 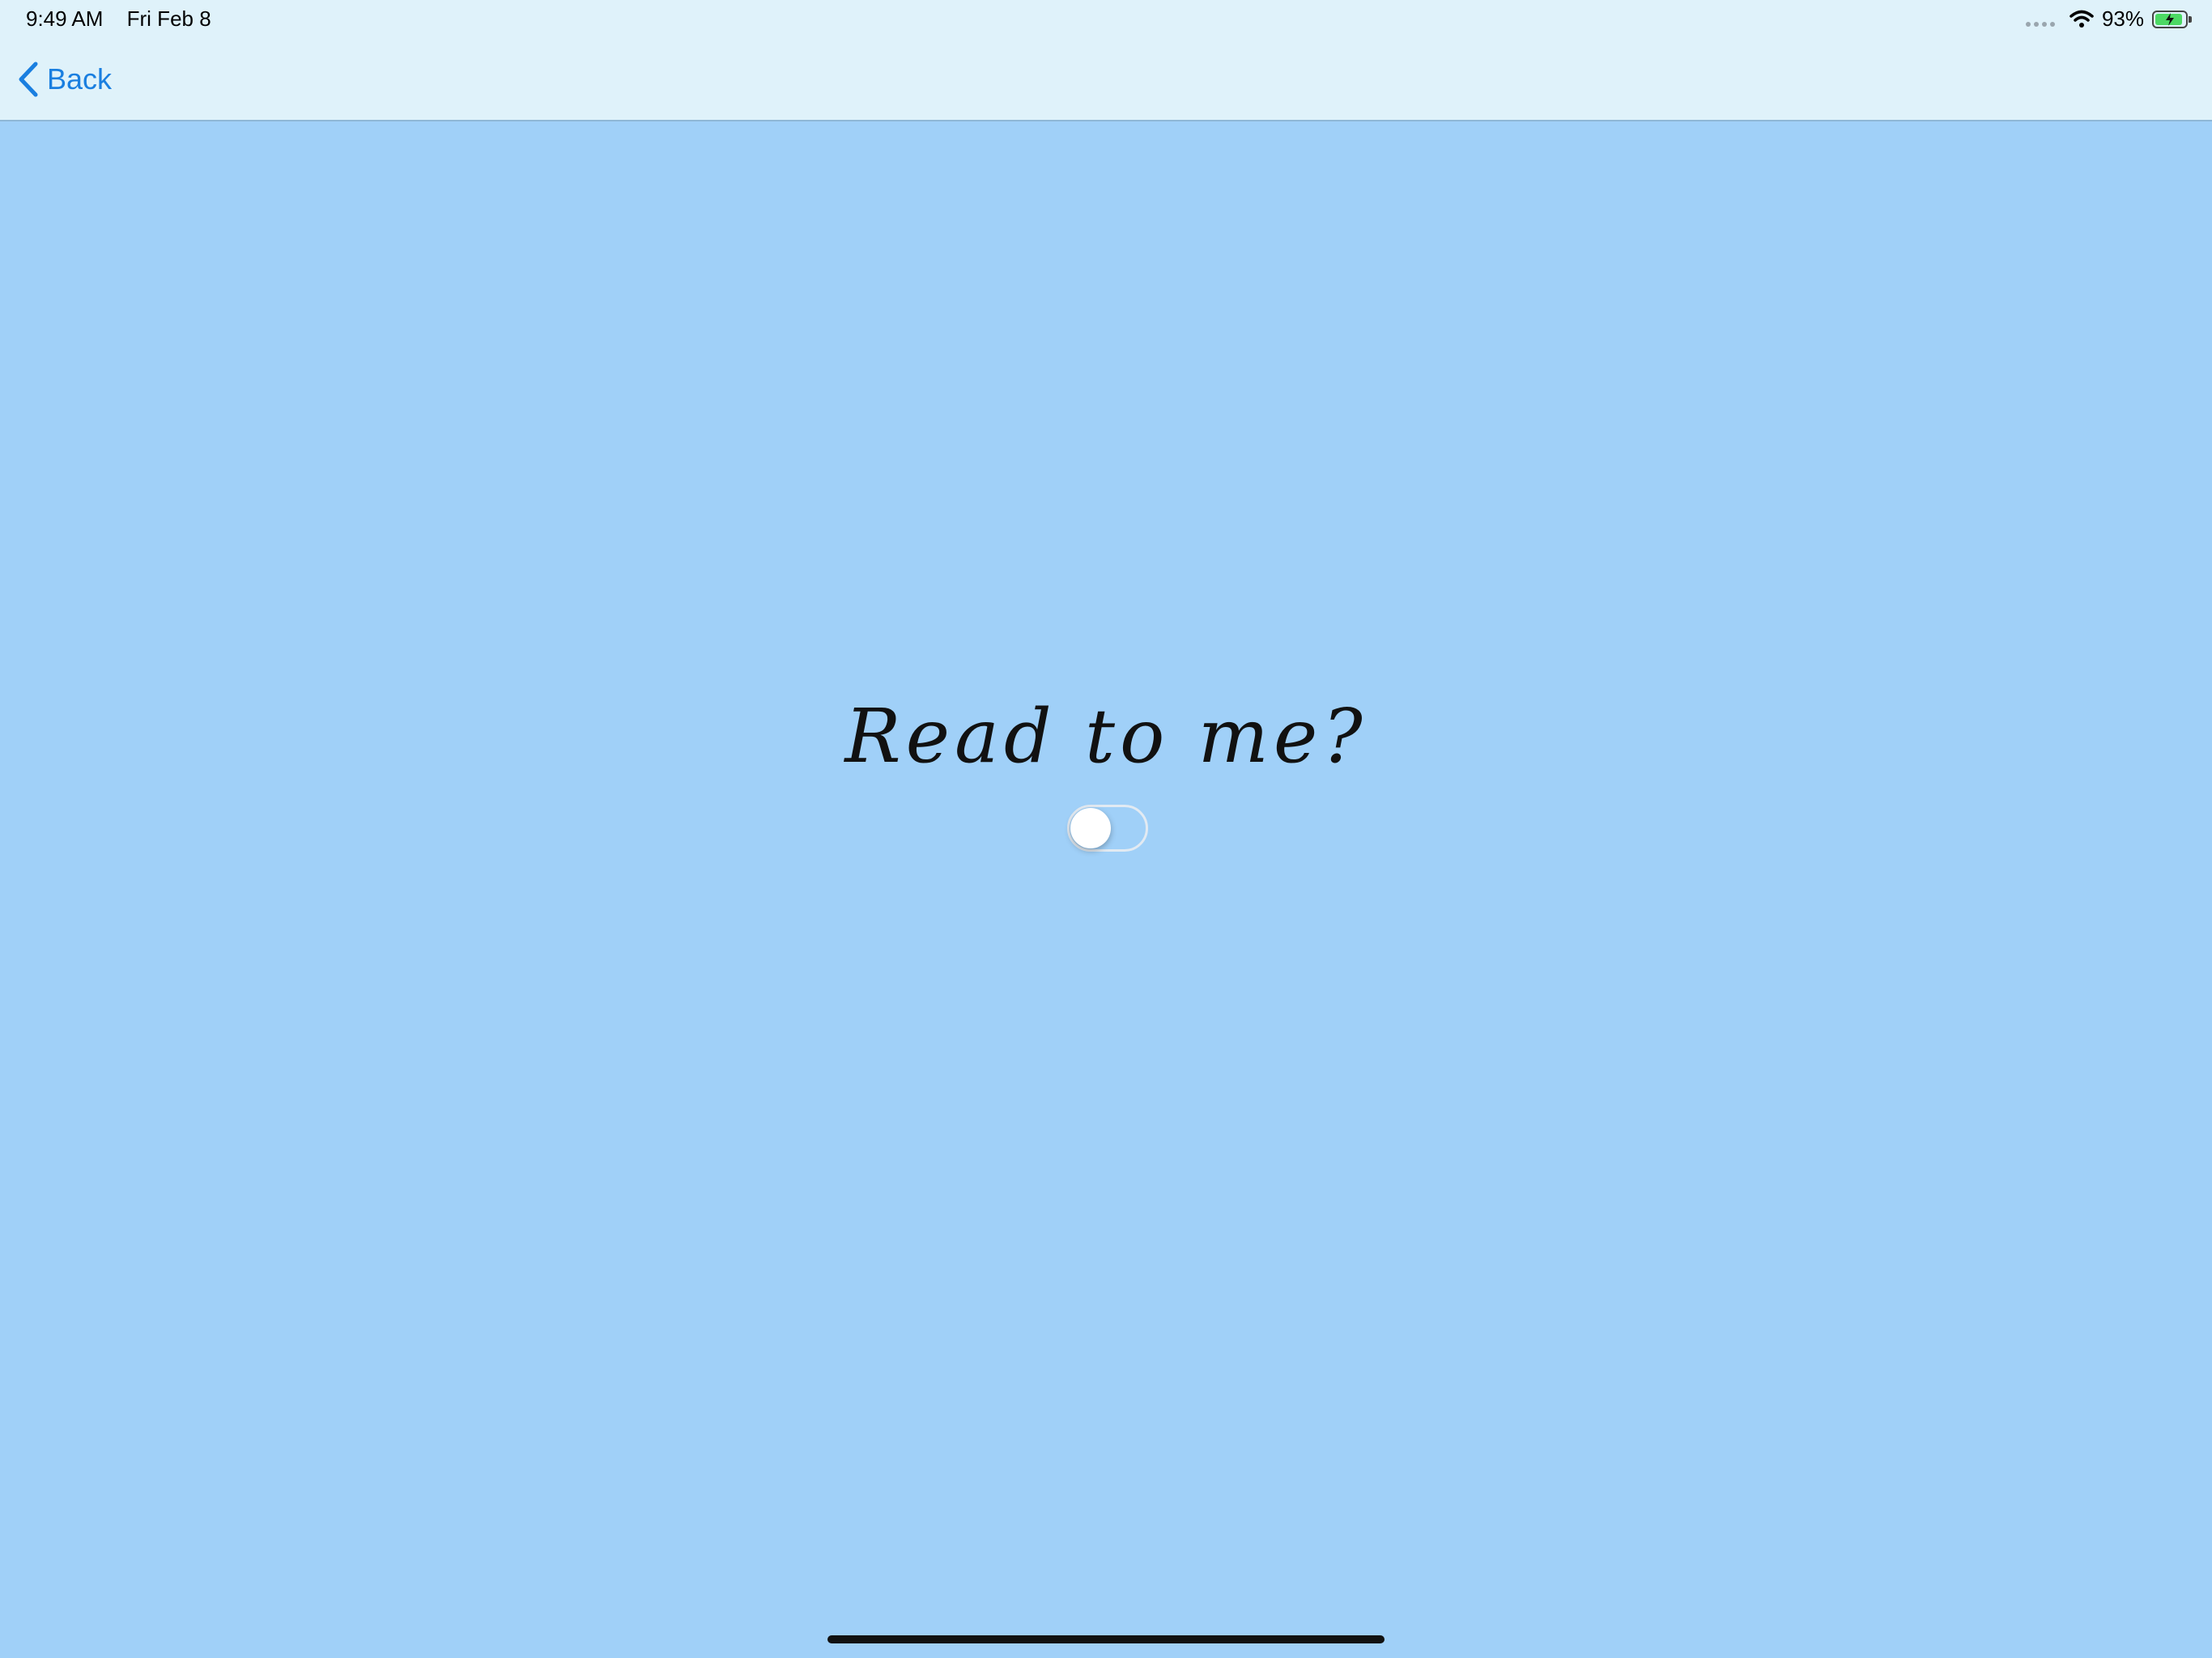 What do you see at coordinates (2172, 19) in the screenshot?
I see `battery-charging-icon` at bounding box center [2172, 19].